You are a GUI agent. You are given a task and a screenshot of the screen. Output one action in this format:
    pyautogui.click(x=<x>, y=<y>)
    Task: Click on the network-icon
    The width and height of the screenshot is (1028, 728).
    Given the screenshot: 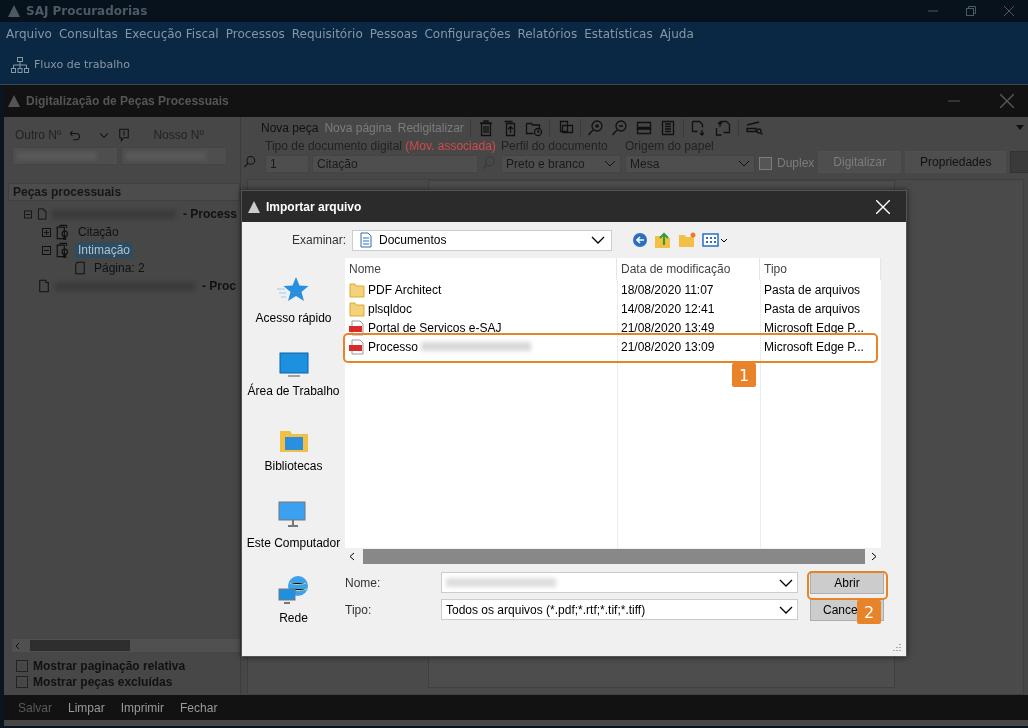 What is the action you would take?
    pyautogui.click(x=293, y=589)
    